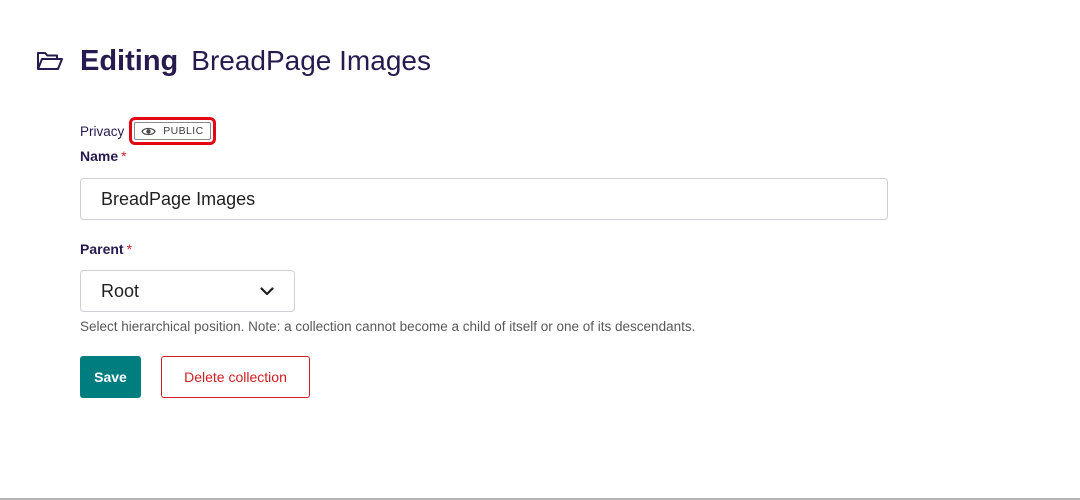 Image resolution: width=1080 pixels, height=500 pixels. I want to click on parent-label-text: Parent, so click(102, 249).